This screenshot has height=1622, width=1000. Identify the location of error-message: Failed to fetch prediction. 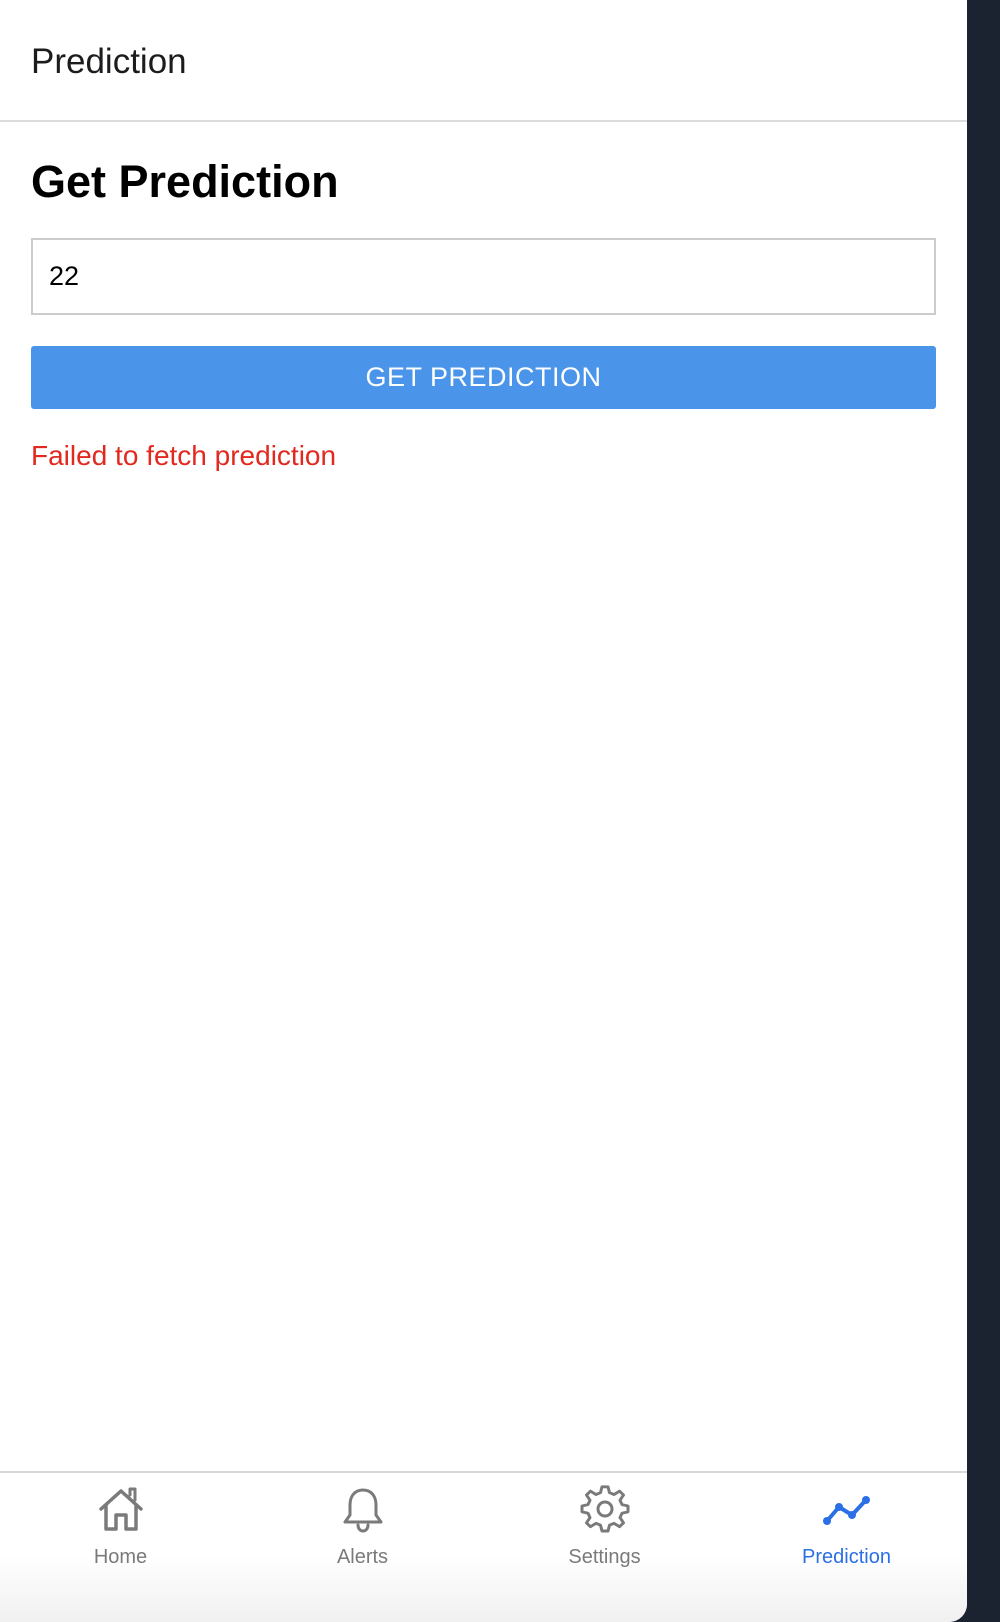
(184, 455).